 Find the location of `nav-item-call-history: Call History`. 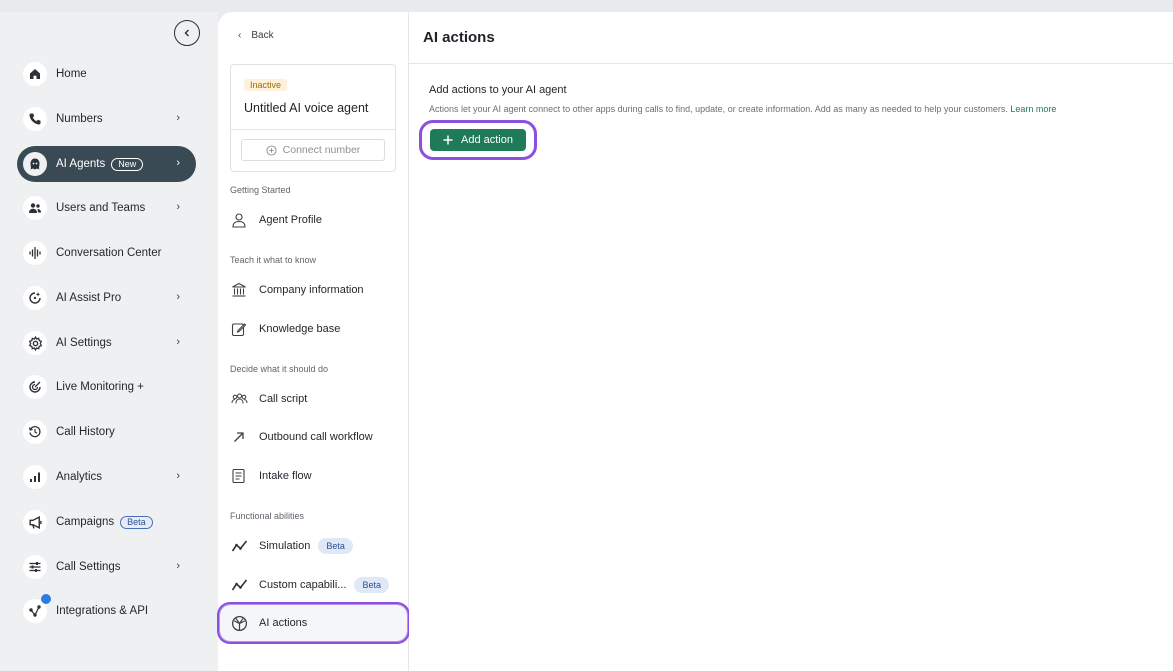

nav-item-call-history: Call History is located at coordinates (106, 432).